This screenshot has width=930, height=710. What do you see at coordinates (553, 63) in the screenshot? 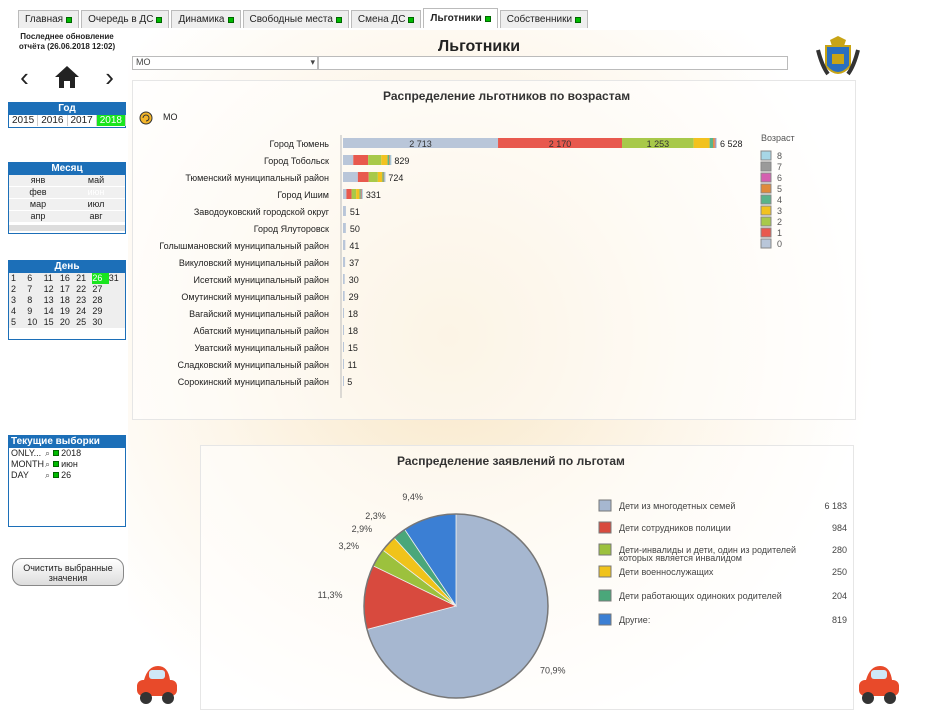
I see `mo-search-field` at bounding box center [553, 63].